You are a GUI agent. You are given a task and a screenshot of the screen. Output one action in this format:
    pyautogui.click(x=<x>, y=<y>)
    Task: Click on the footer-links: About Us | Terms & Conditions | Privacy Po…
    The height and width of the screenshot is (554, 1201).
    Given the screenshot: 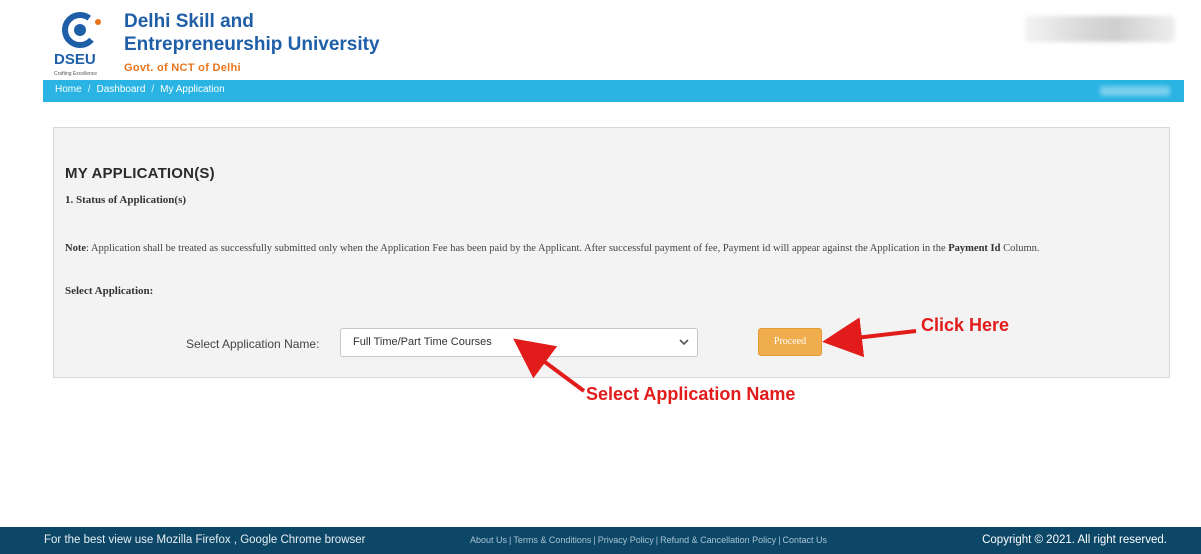 What is the action you would take?
    pyautogui.click(x=649, y=540)
    